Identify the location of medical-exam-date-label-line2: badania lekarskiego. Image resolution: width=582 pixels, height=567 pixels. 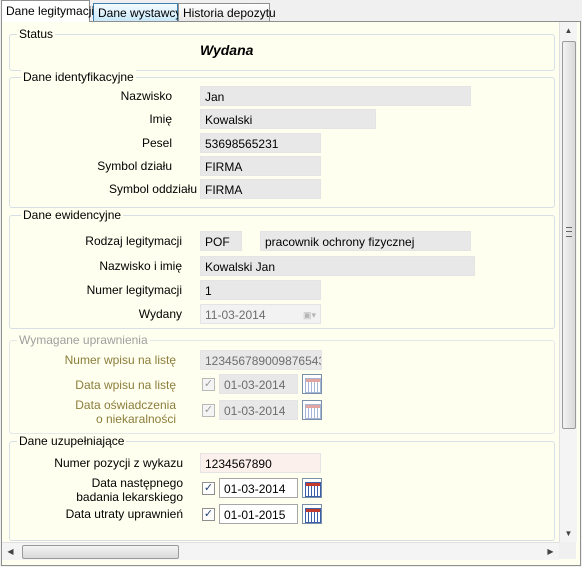
(129, 497).